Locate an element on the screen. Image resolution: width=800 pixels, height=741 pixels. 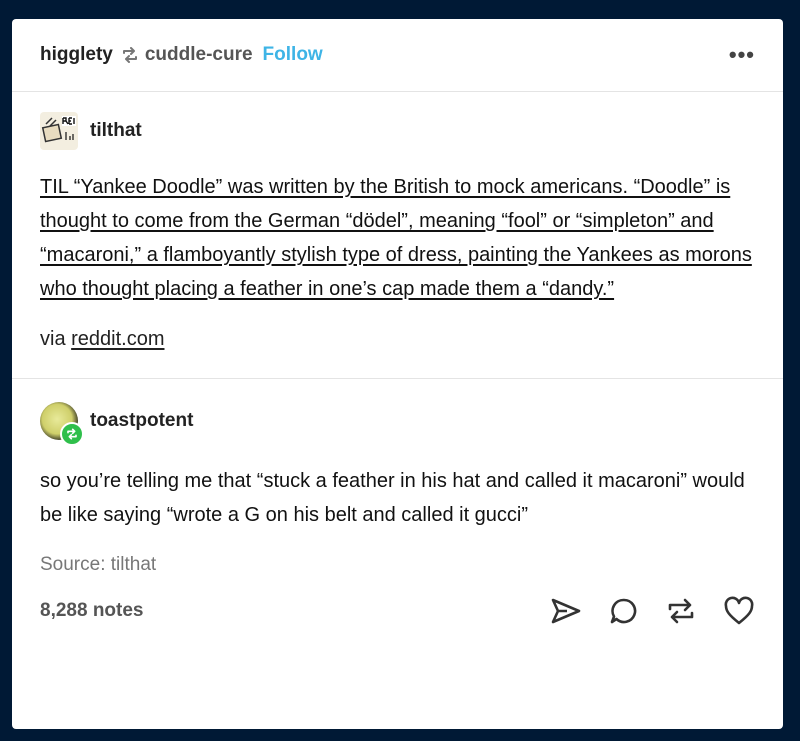
toastpotent-avatar is located at coordinates (62, 424).